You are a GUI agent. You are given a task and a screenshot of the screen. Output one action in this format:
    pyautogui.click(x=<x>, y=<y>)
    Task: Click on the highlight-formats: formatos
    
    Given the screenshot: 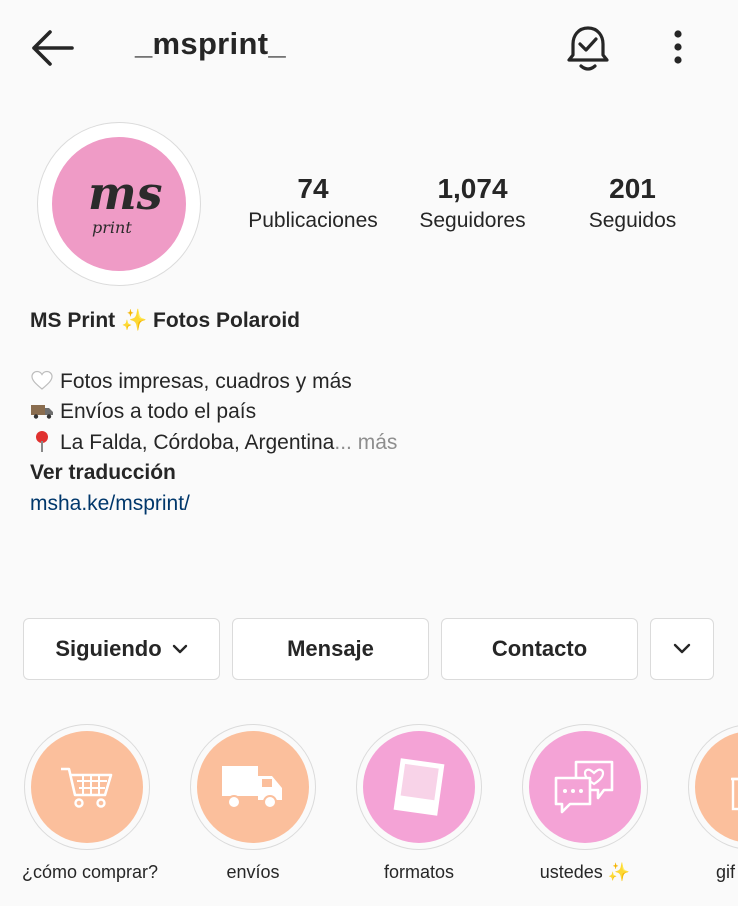 What is the action you would take?
    pyautogui.click(x=419, y=803)
    